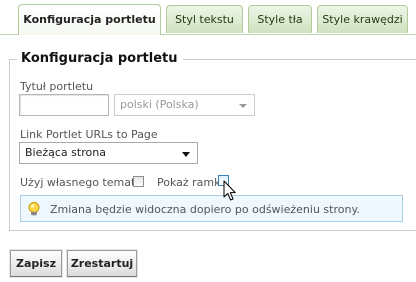  What do you see at coordinates (280, 19) in the screenshot?
I see `tab-background-style: Style tła` at bounding box center [280, 19].